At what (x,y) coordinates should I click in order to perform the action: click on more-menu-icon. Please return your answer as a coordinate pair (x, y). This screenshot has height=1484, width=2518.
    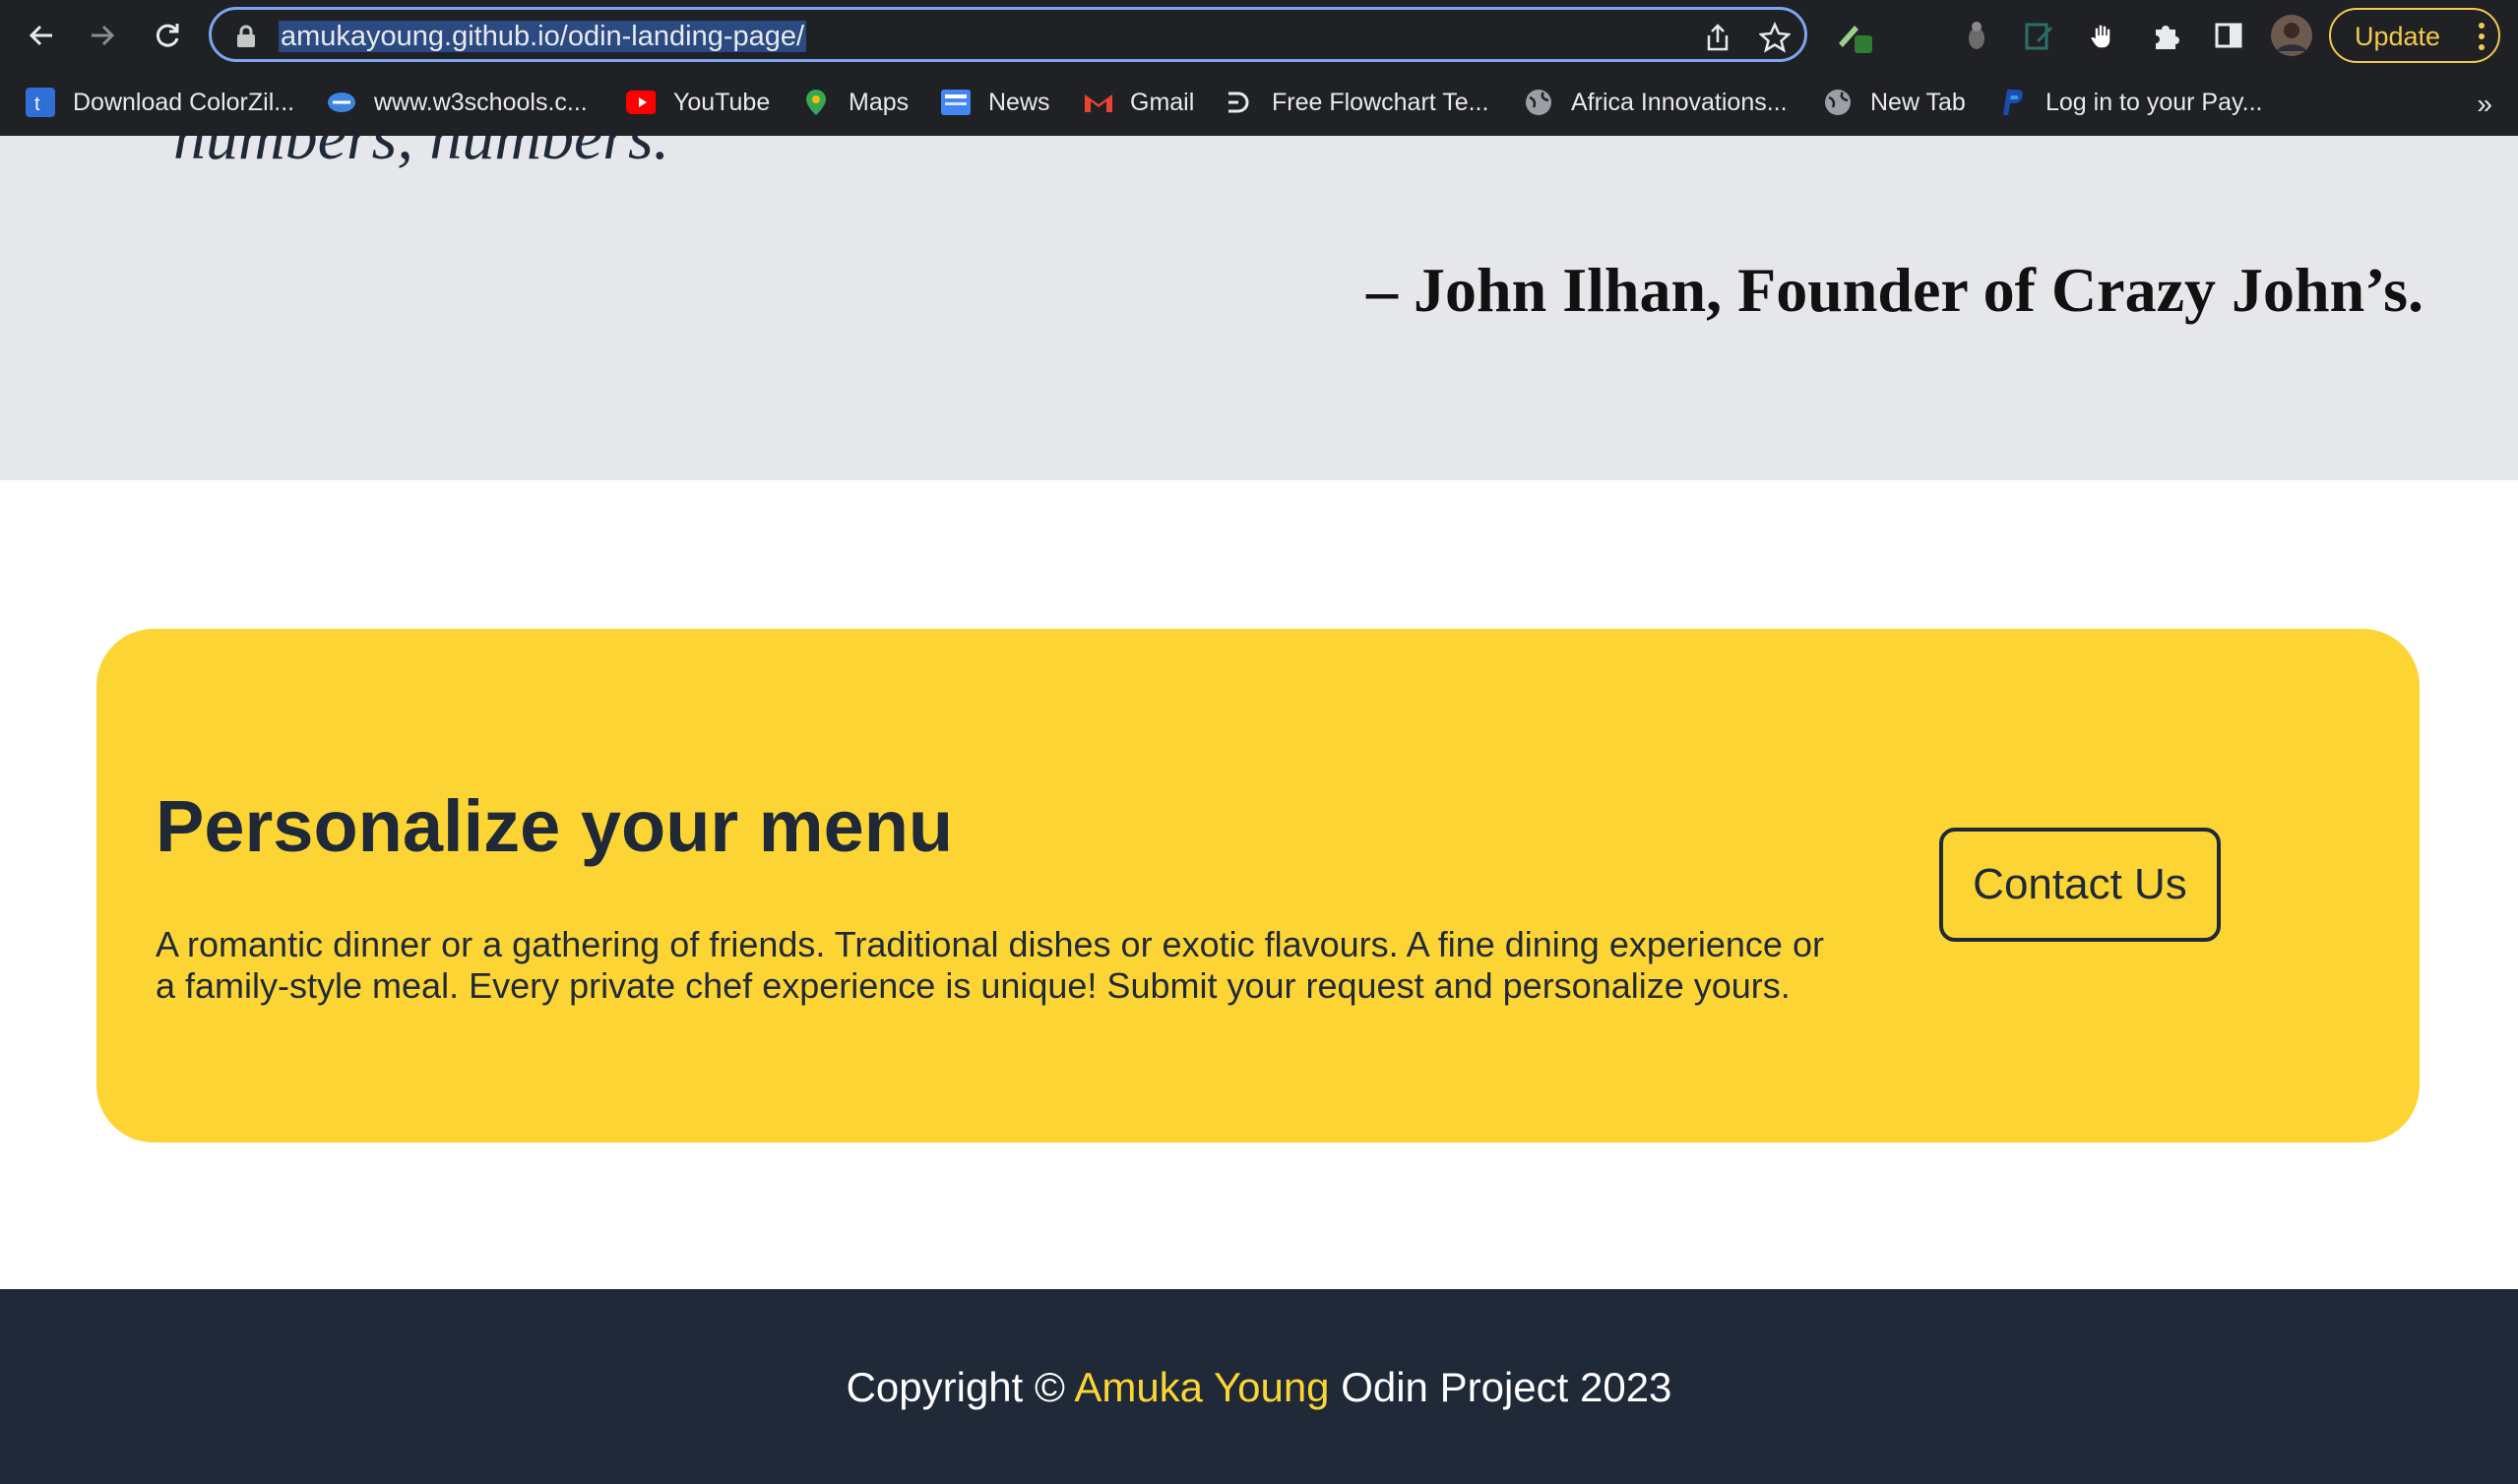
    Looking at the image, I should click on (2482, 37).